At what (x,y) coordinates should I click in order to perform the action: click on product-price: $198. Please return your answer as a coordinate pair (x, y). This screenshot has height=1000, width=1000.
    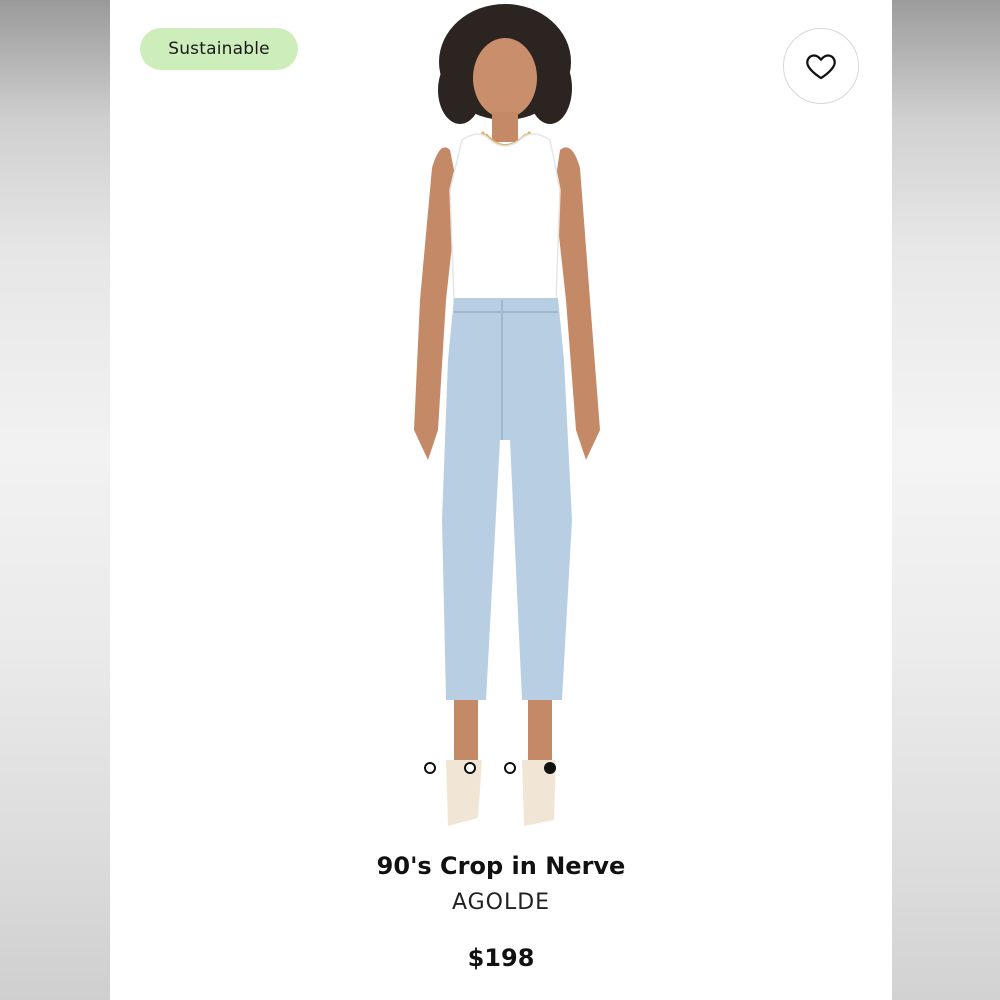
    Looking at the image, I should click on (501, 958).